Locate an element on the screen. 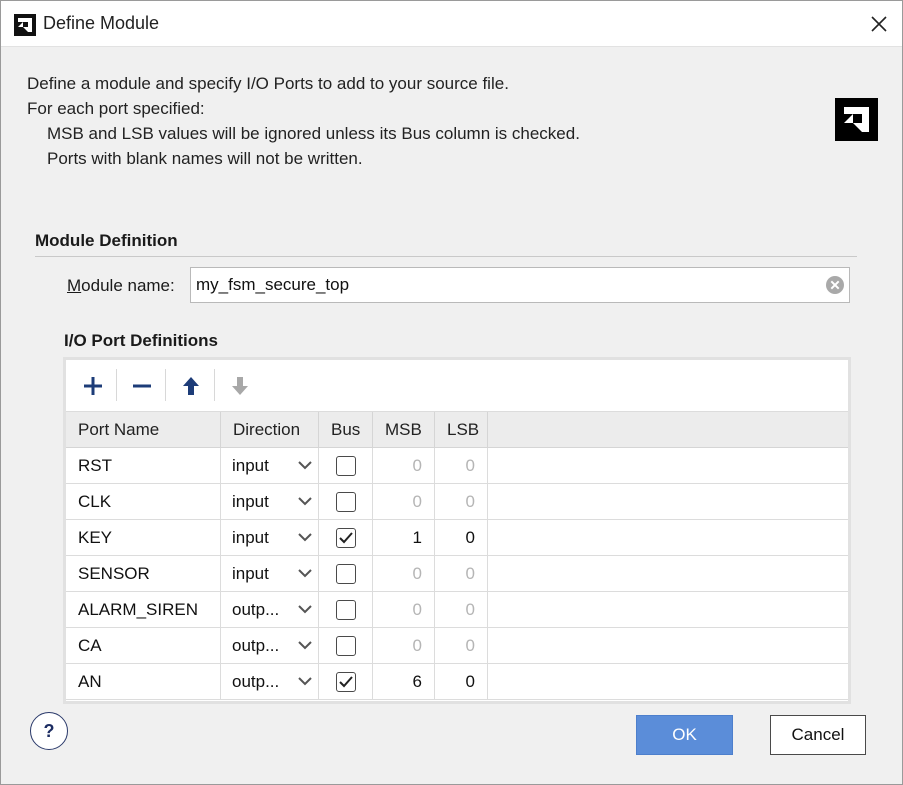 The width and height of the screenshot is (903, 785). module-name-label: Module name: is located at coordinates (121, 286).